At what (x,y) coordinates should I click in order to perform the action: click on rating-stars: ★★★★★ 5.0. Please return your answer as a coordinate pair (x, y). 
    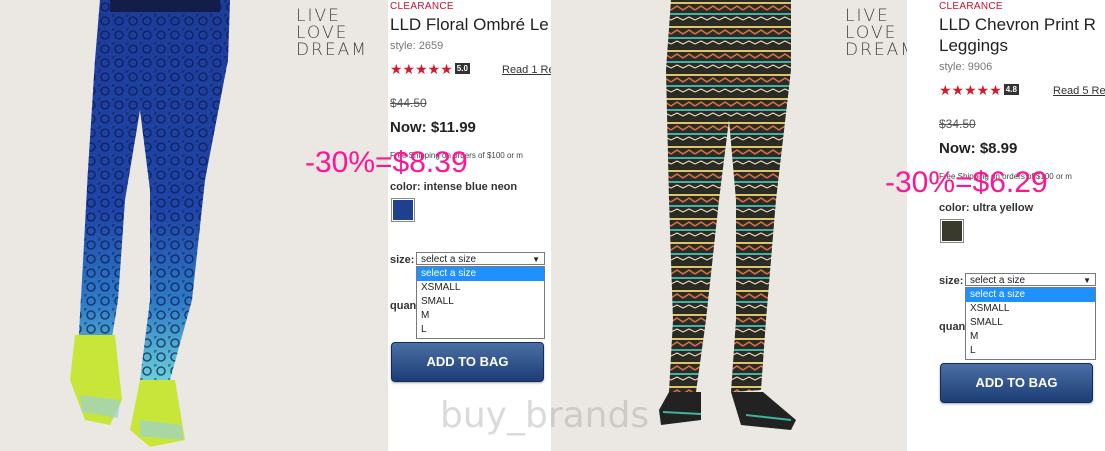
    Looking at the image, I should click on (430, 69).